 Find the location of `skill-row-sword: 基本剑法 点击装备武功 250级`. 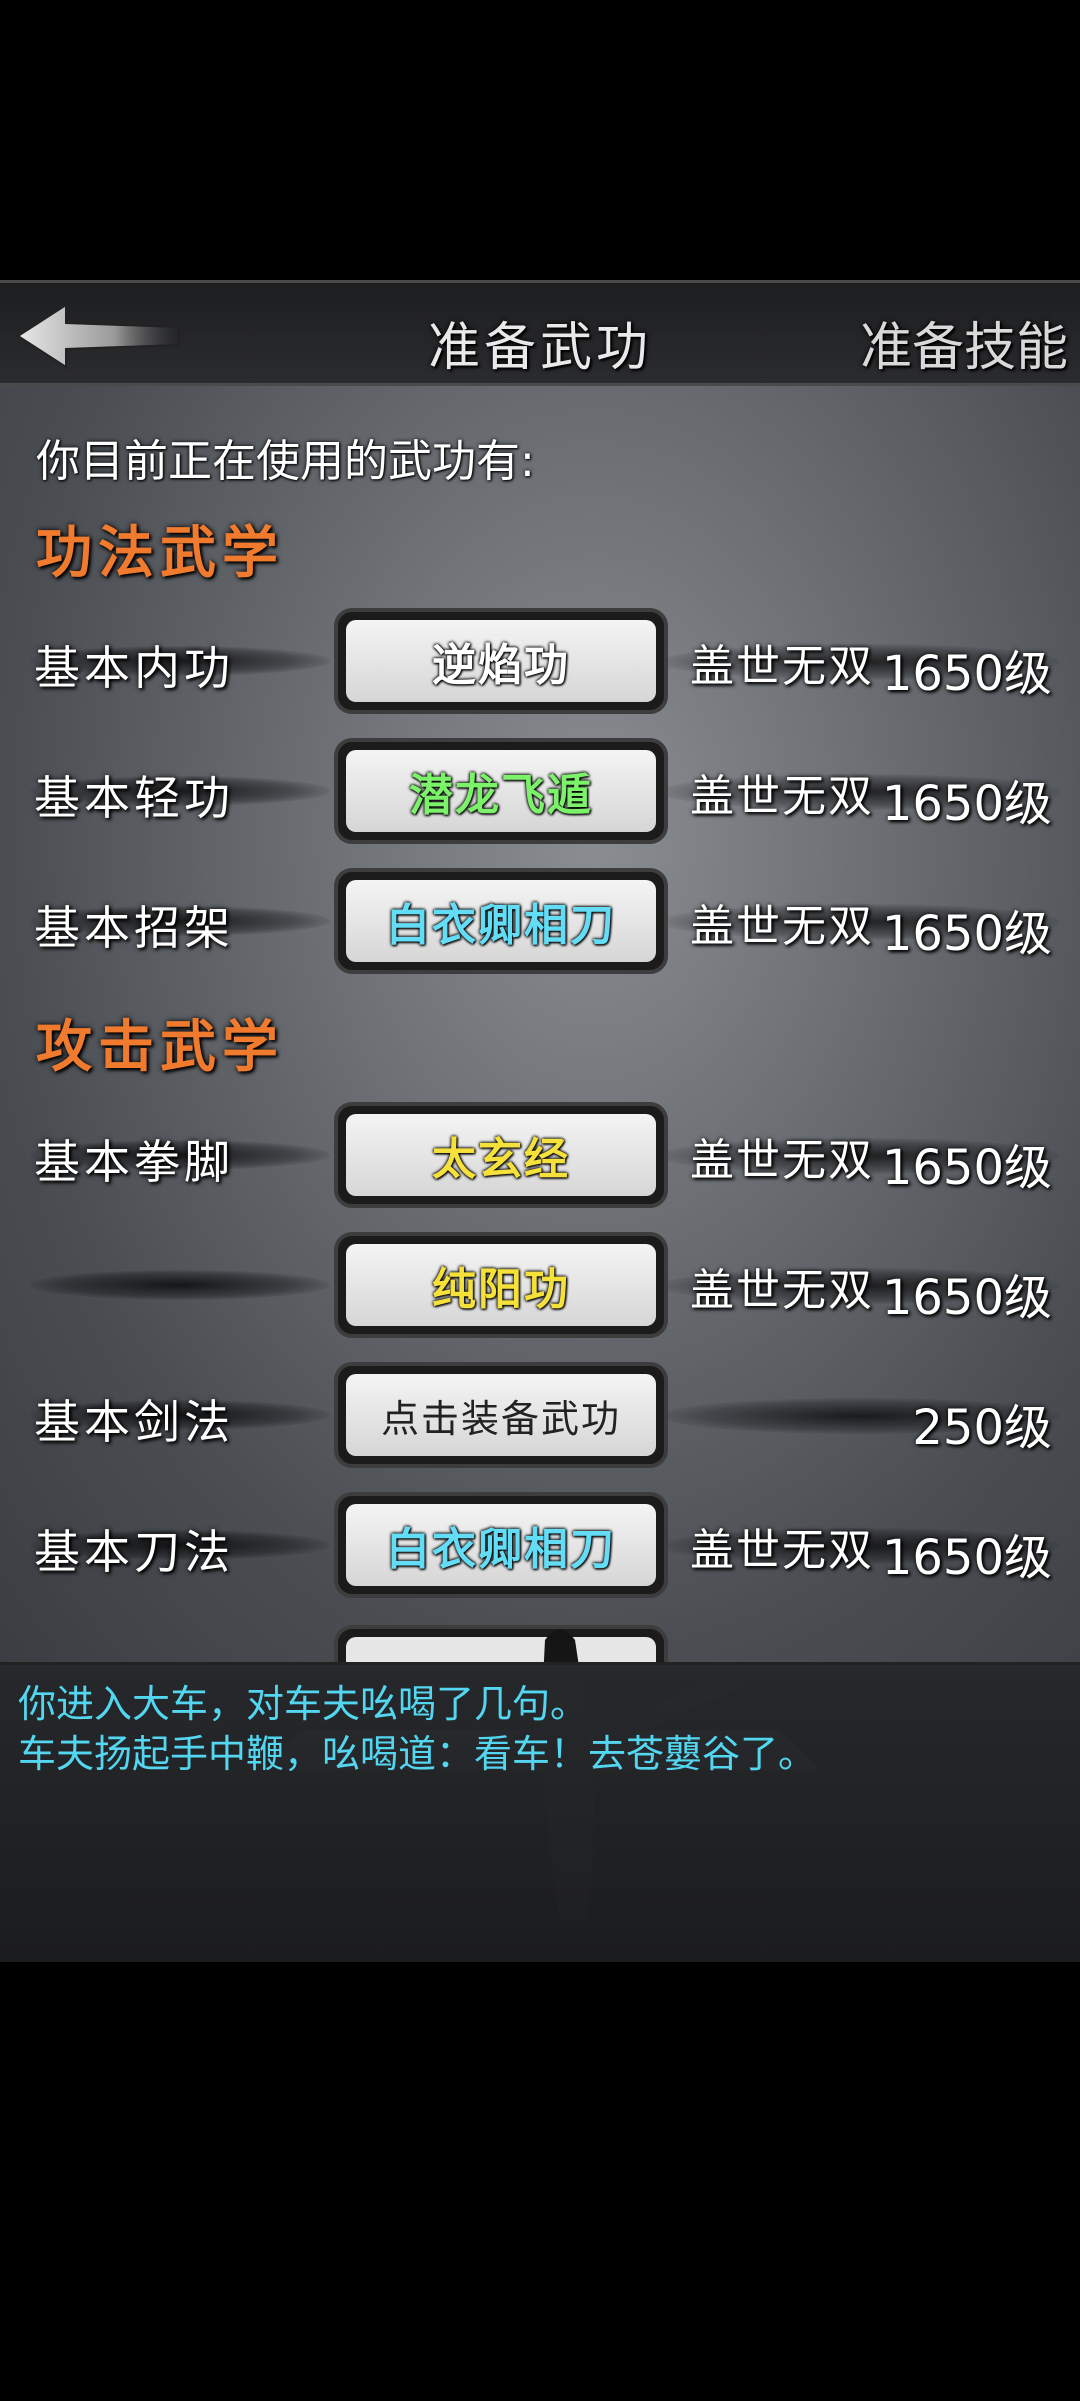

skill-row-sword: 基本剑法 点击装备武功 250级 is located at coordinates (540, 1416).